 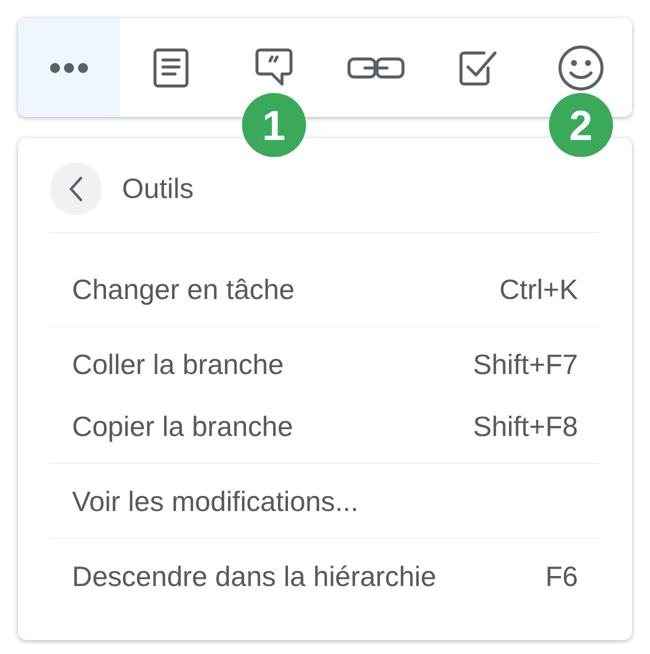 What do you see at coordinates (274, 68) in the screenshot?
I see `speech-bubble-icon` at bounding box center [274, 68].